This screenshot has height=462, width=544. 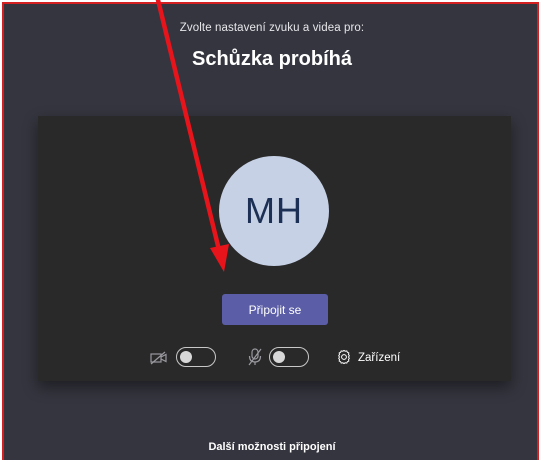 I want to click on avatar-initials: MH, so click(x=274, y=210).